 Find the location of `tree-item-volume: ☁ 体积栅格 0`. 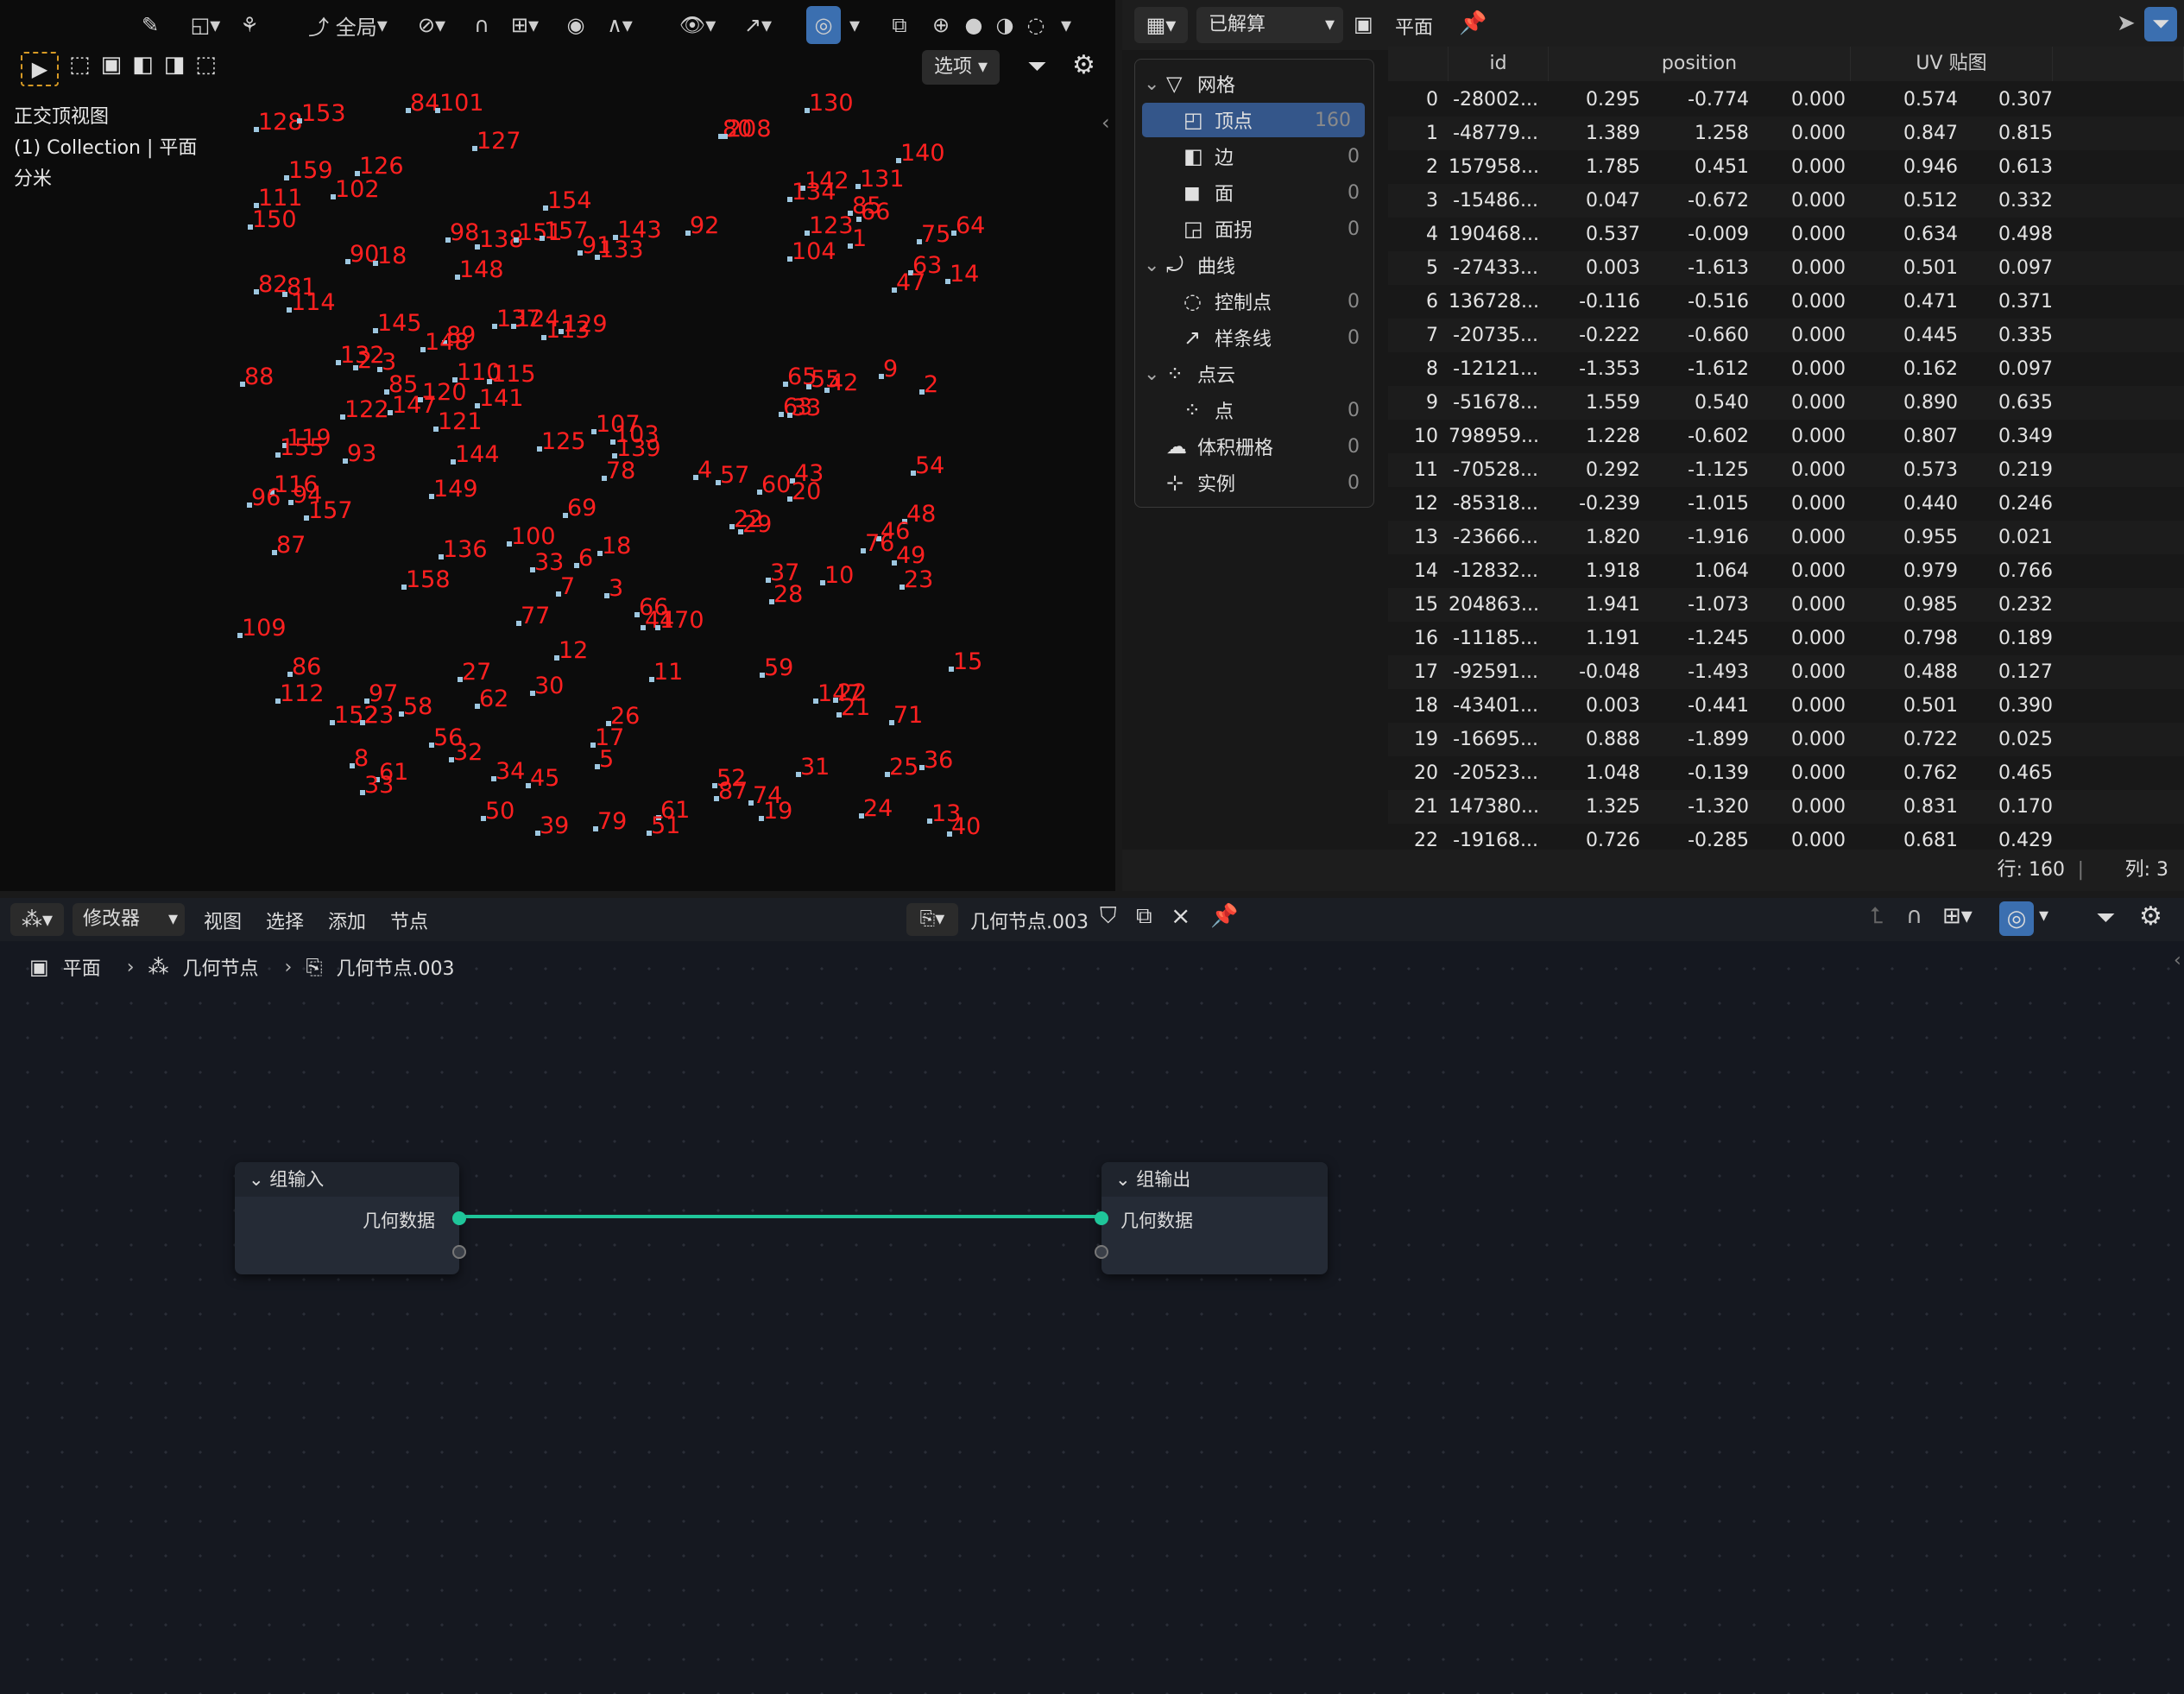

tree-item-volume: ☁ 体积栅格 0 is located at coordinates (1254, 446).